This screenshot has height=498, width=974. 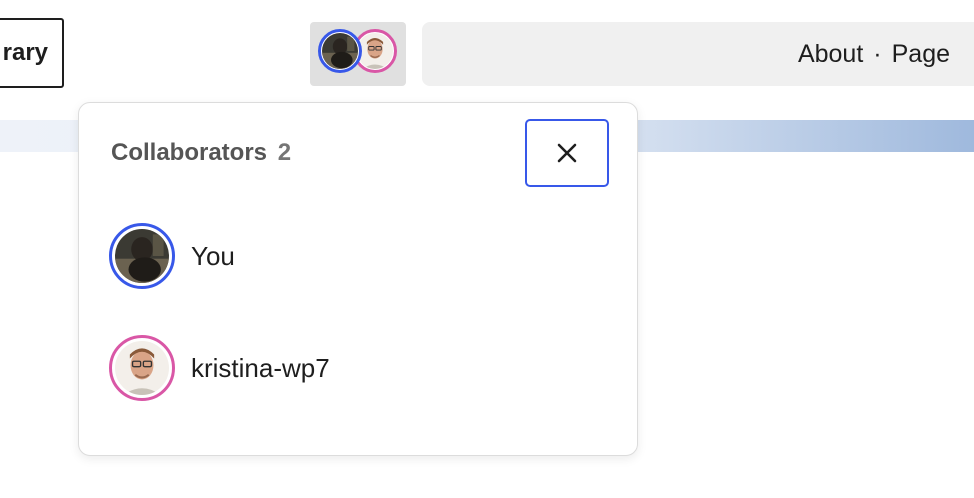 I want to click on collaborator-name: kristina-wp7, so click(x=260, y=367).